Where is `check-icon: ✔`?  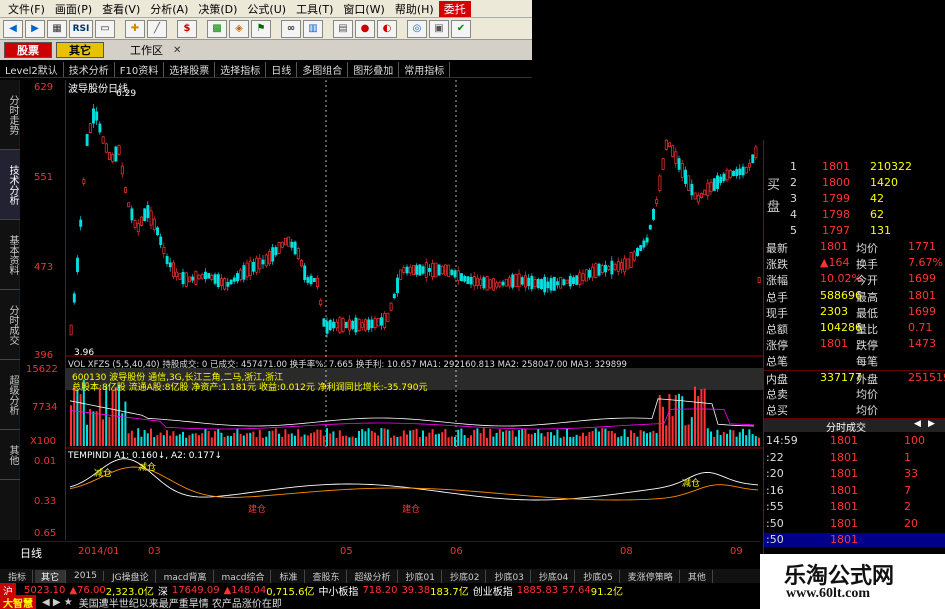 check-icon: ✔ is located at coordinates (461, 28).